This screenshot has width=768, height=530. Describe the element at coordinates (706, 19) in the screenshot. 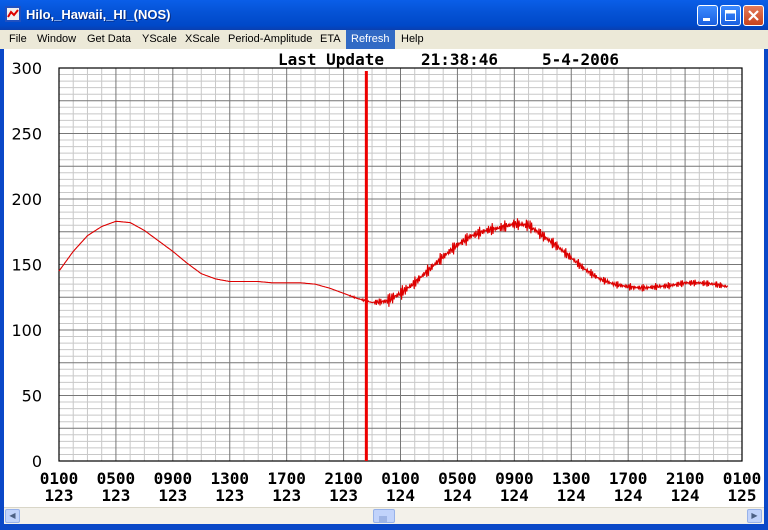

I see `minimize-icon` at that location.